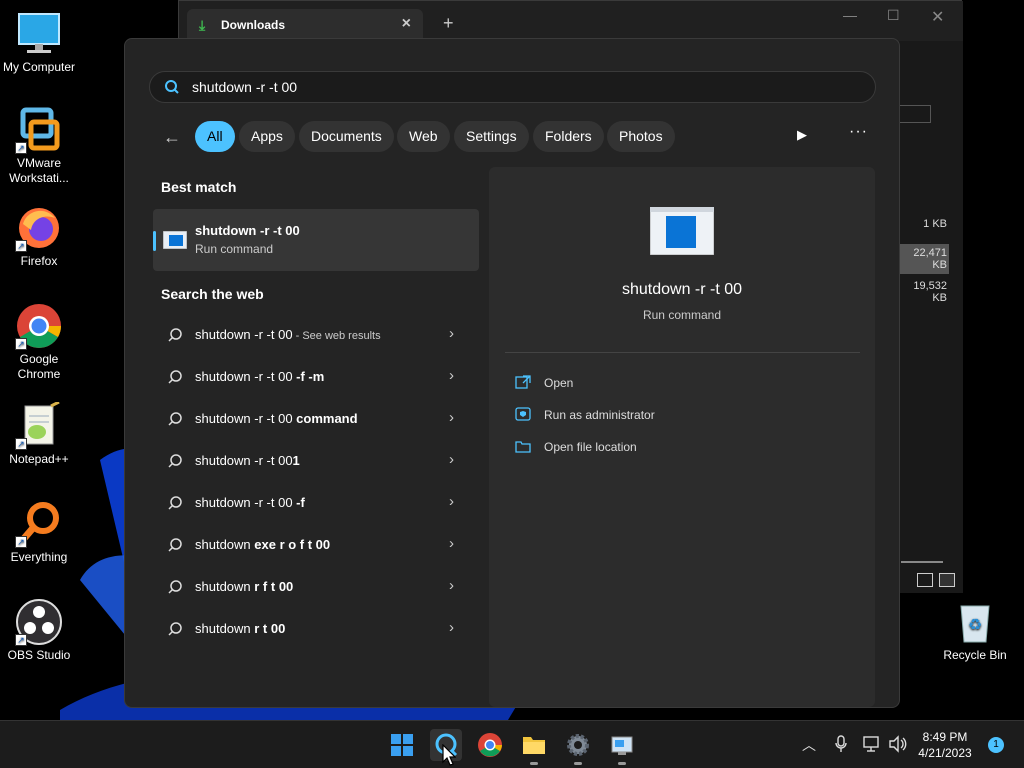 Image resolution: width=1024 pixels, height=768 pixels. I want to click on settings-taskbar-button, so click(578, 747).